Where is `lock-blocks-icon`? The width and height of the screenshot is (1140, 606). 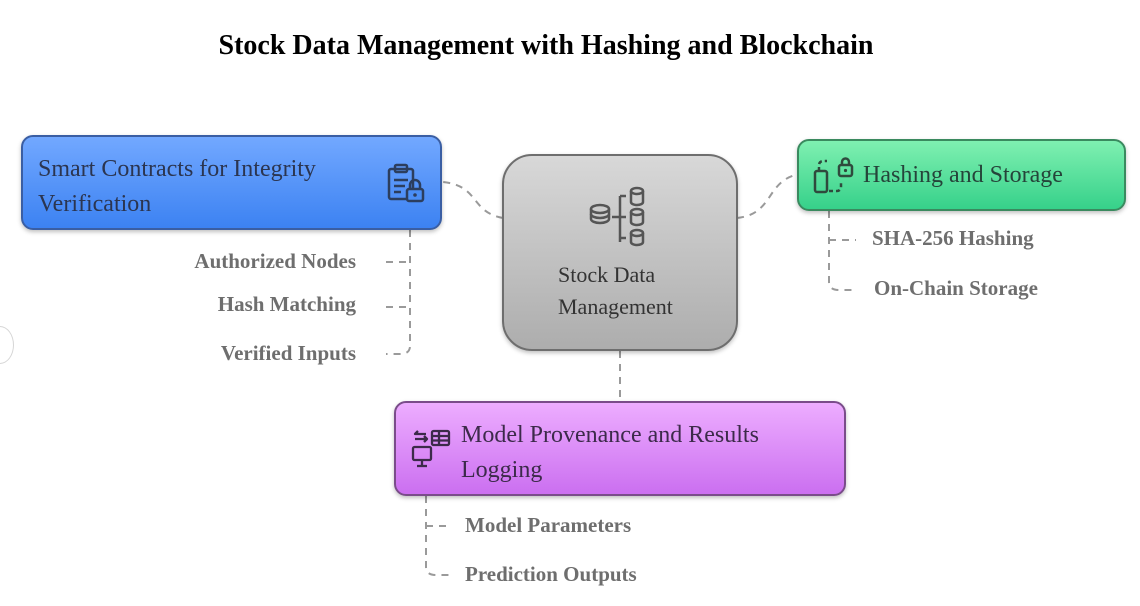
lock-blocks-icon is located at coordinates (833, 175).